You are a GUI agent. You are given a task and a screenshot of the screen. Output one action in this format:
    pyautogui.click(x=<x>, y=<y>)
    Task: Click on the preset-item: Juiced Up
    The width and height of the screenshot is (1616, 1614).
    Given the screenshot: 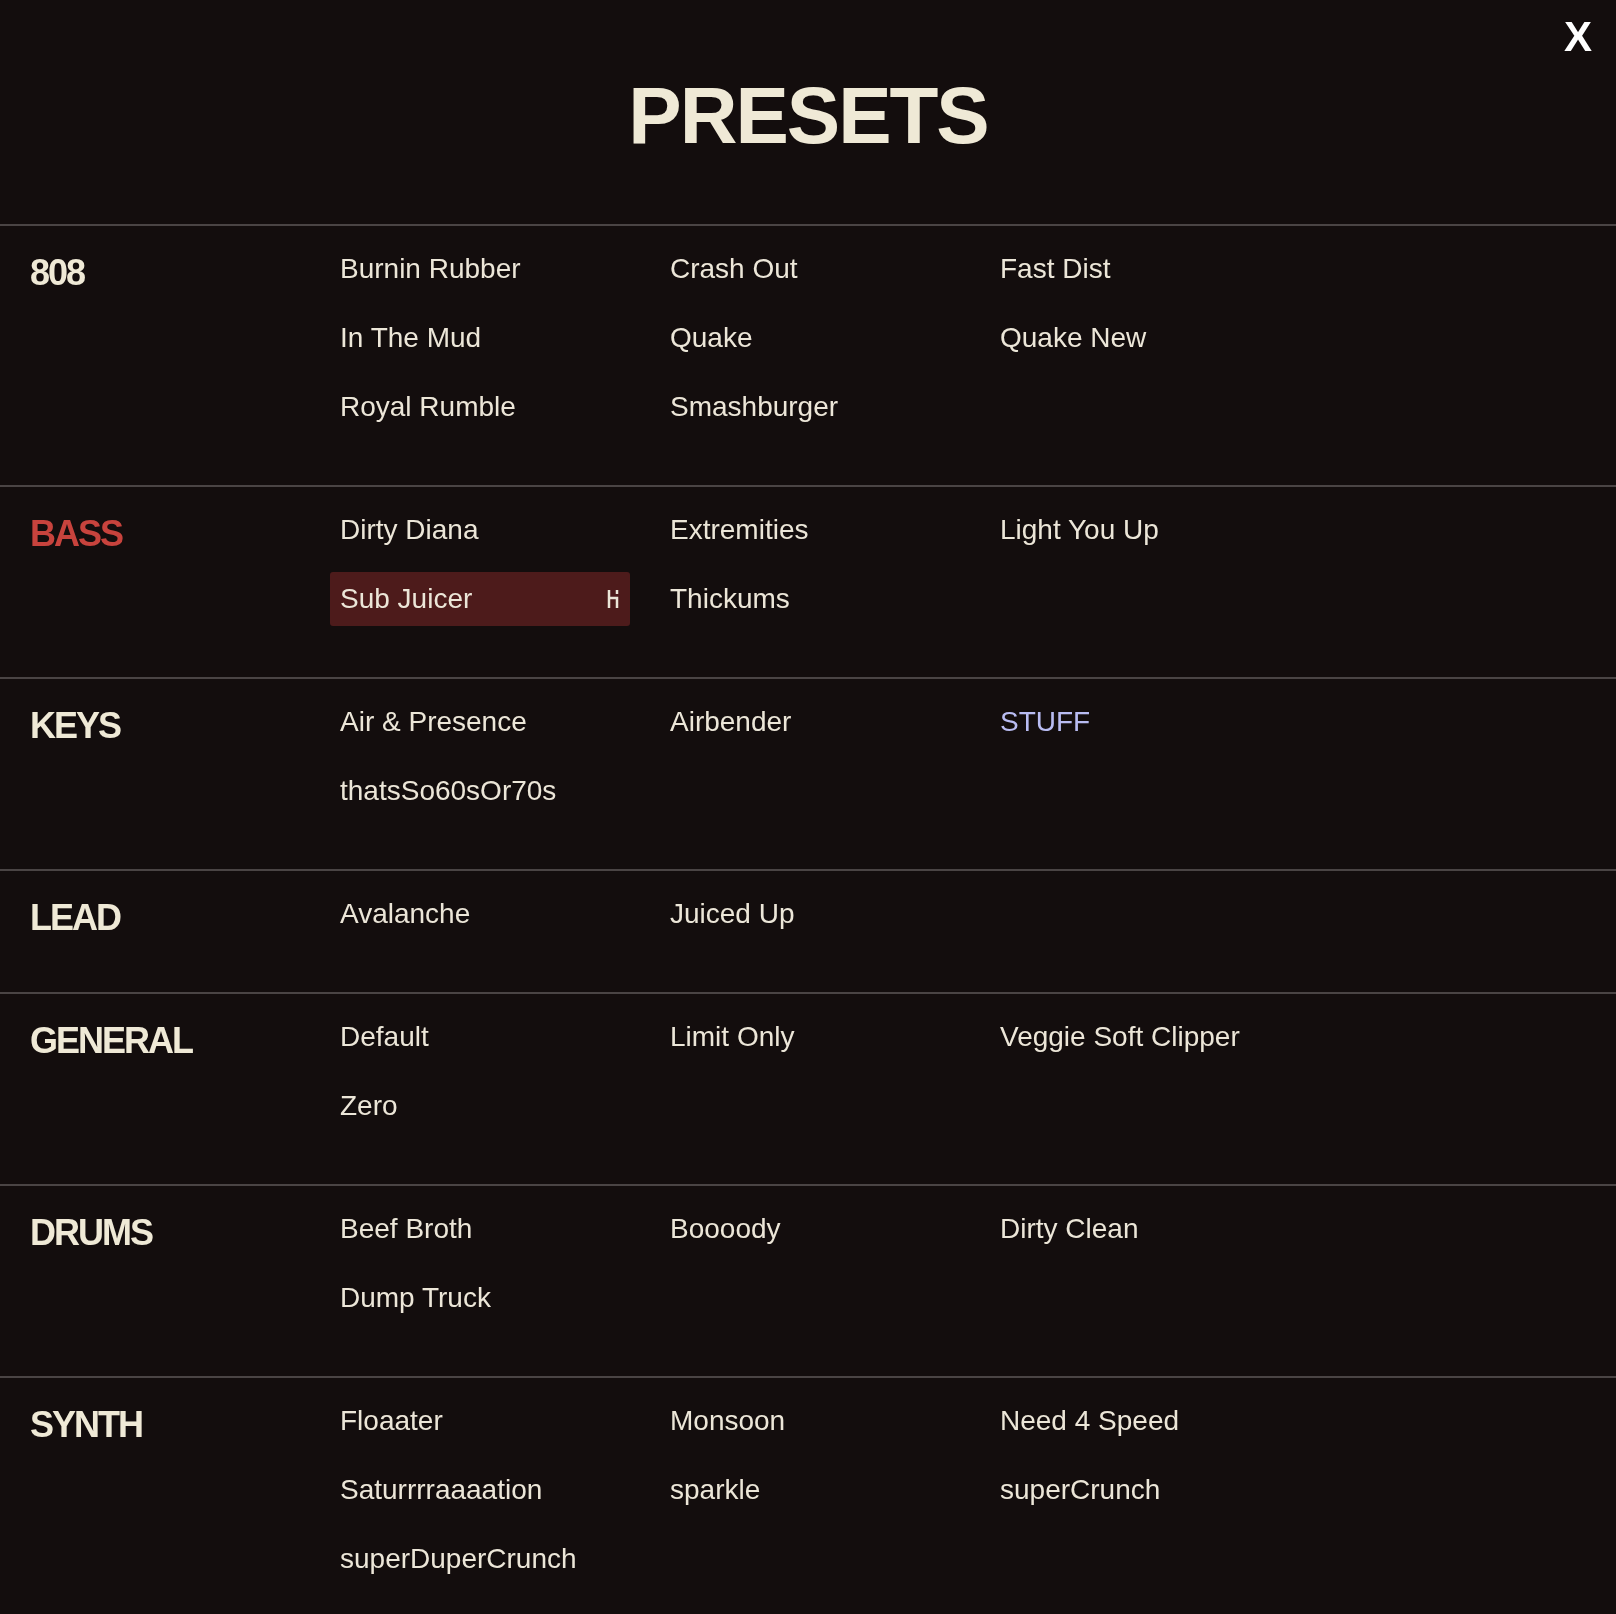 What is the action you would take?
    pyautogui.click(x=810, y=913)
    